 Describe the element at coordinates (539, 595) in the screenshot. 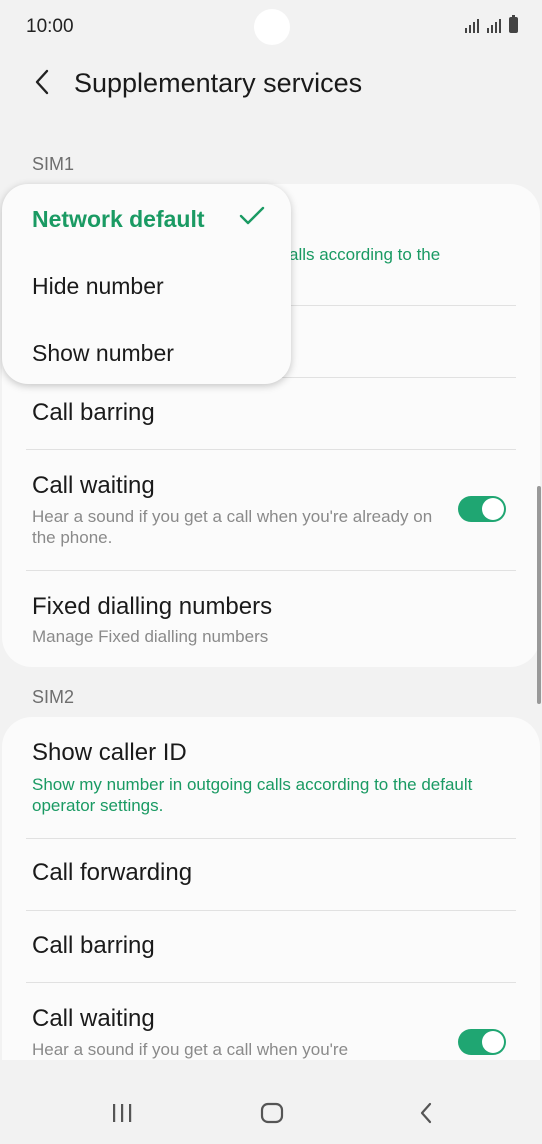

I see `scrollbar` at that location.